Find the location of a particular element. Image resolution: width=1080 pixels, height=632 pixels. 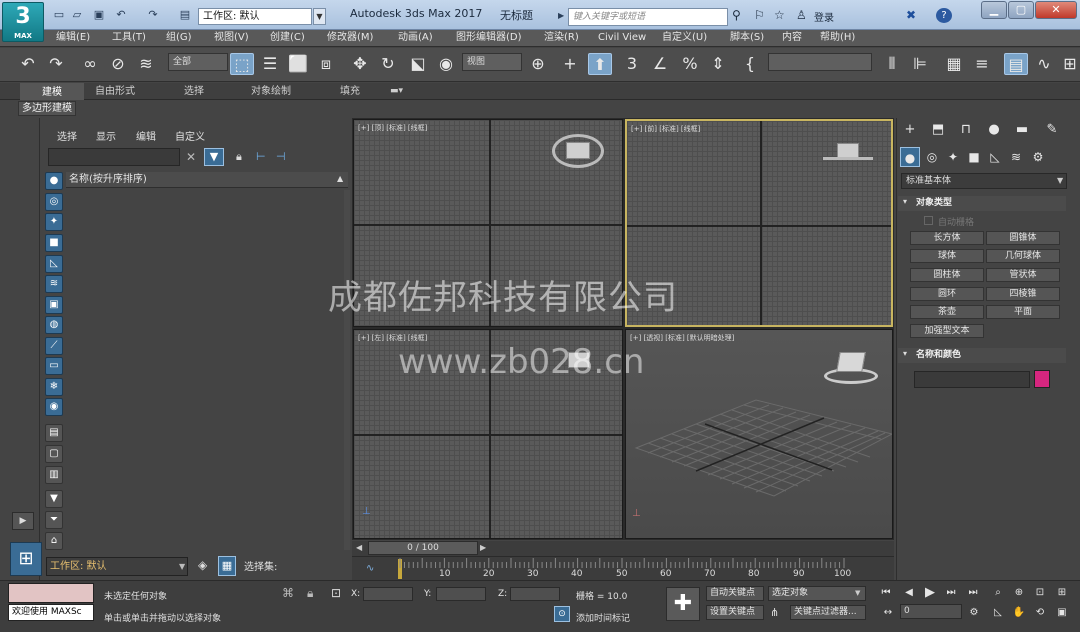

menu-views: 视图(V) is located at coordinates (231, 38).